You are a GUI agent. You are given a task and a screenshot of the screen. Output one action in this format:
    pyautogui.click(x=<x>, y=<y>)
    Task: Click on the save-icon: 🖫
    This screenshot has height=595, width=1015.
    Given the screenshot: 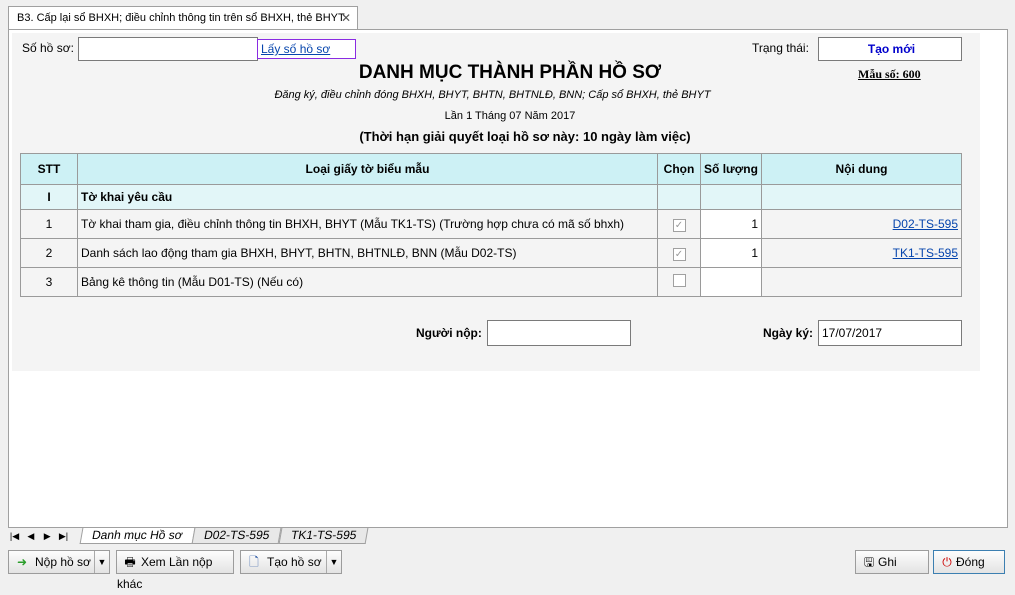 What is the action you would take?
    pyautogui.click(x=869, y=562)
    